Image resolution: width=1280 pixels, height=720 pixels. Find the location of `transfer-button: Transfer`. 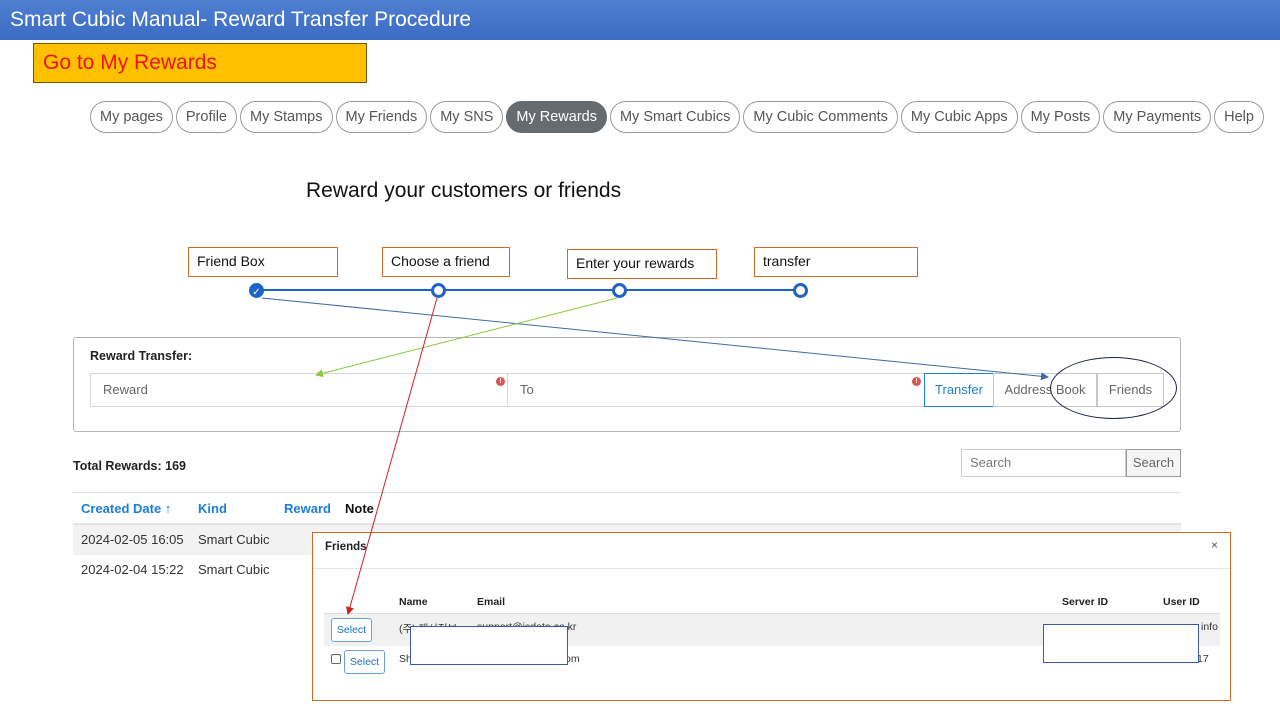

transfer-button: Transfer is located at coordinates (959, 390).